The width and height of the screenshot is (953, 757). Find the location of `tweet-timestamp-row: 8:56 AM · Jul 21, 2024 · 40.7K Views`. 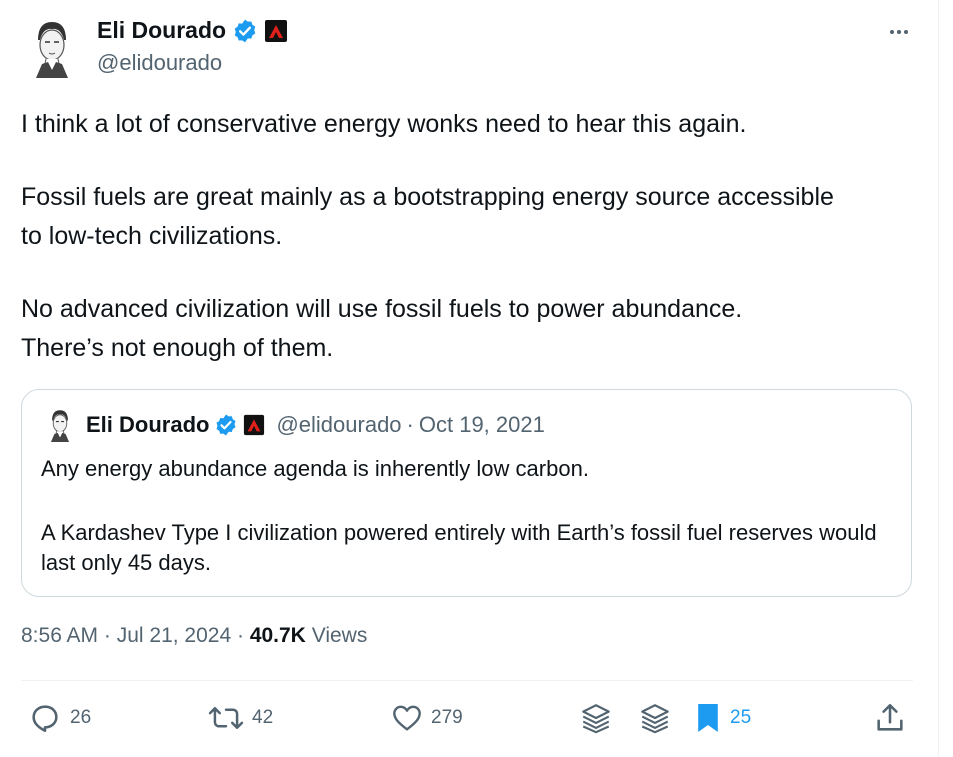

tweet-timestamp-row: 8:56 AM · Jul 21, 2024 · 40.7K Views is located at coordinates (194, 636).